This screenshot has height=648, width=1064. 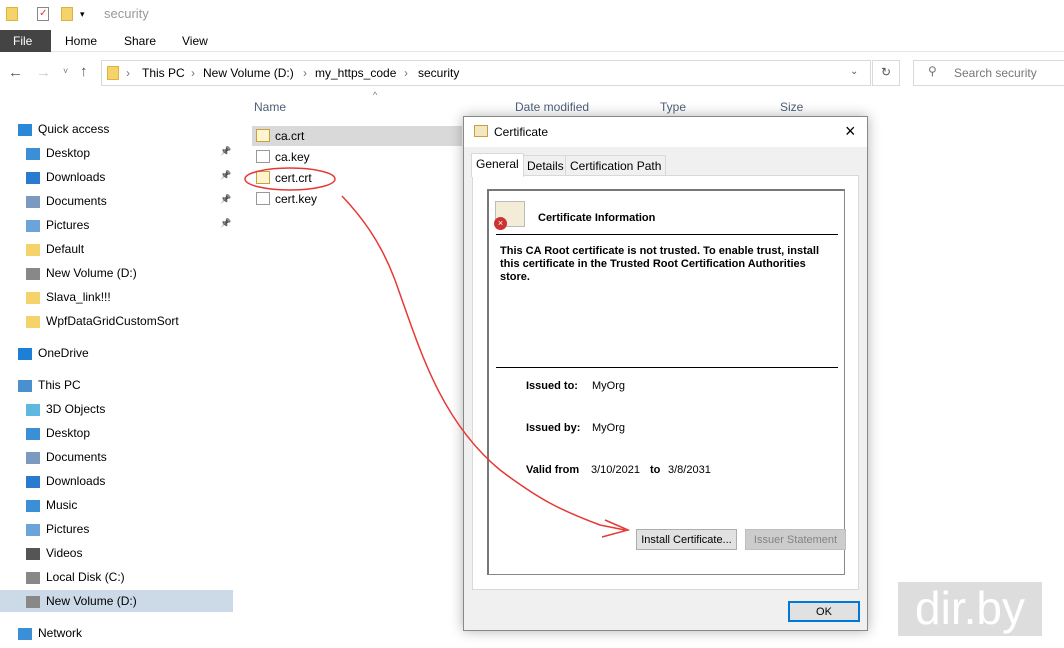 What do you see at coordinates (970, 609) in the screenshot?
I see `watermark: dir.by` at bounding box center [970, 609].